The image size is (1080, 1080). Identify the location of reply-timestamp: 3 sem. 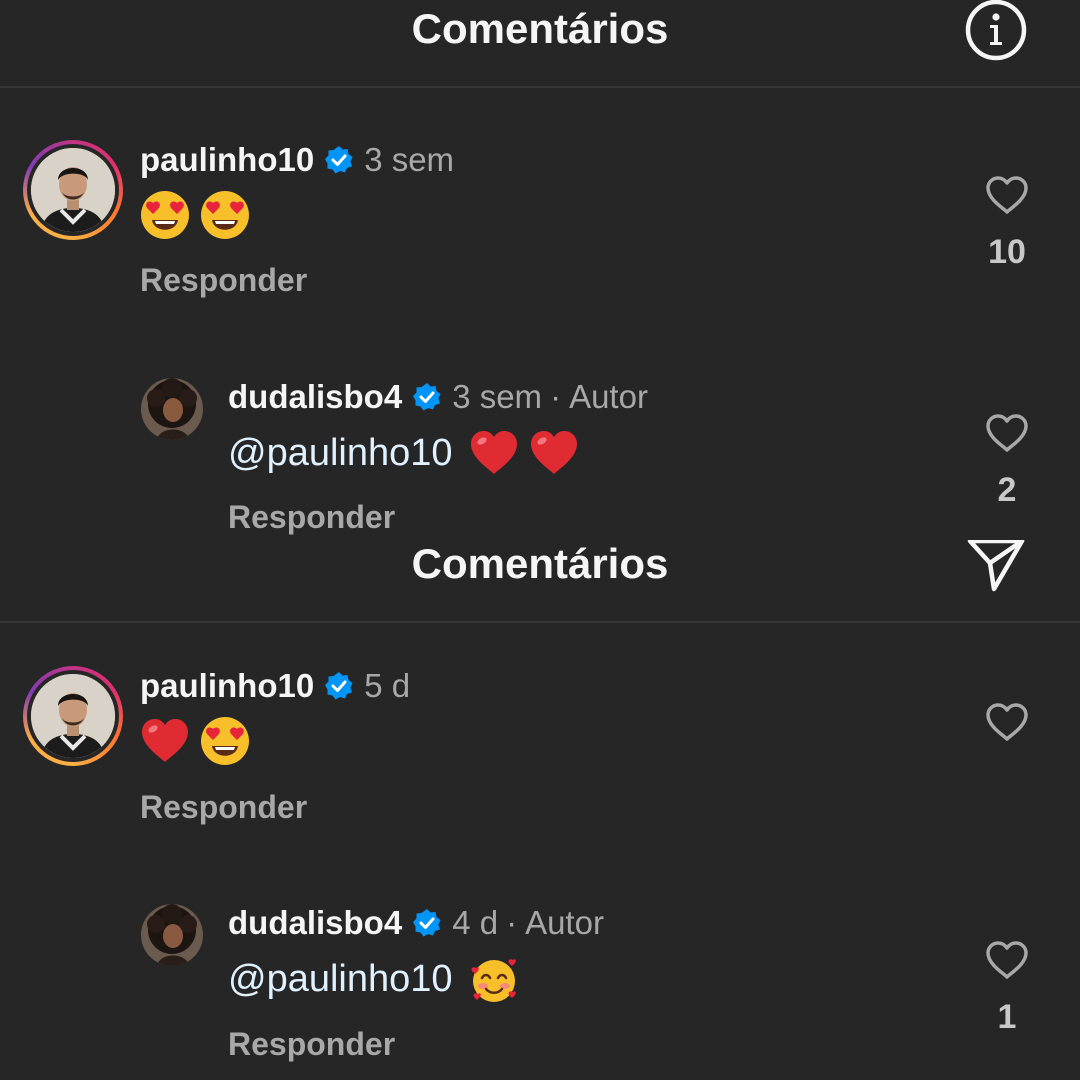
(497, 396).